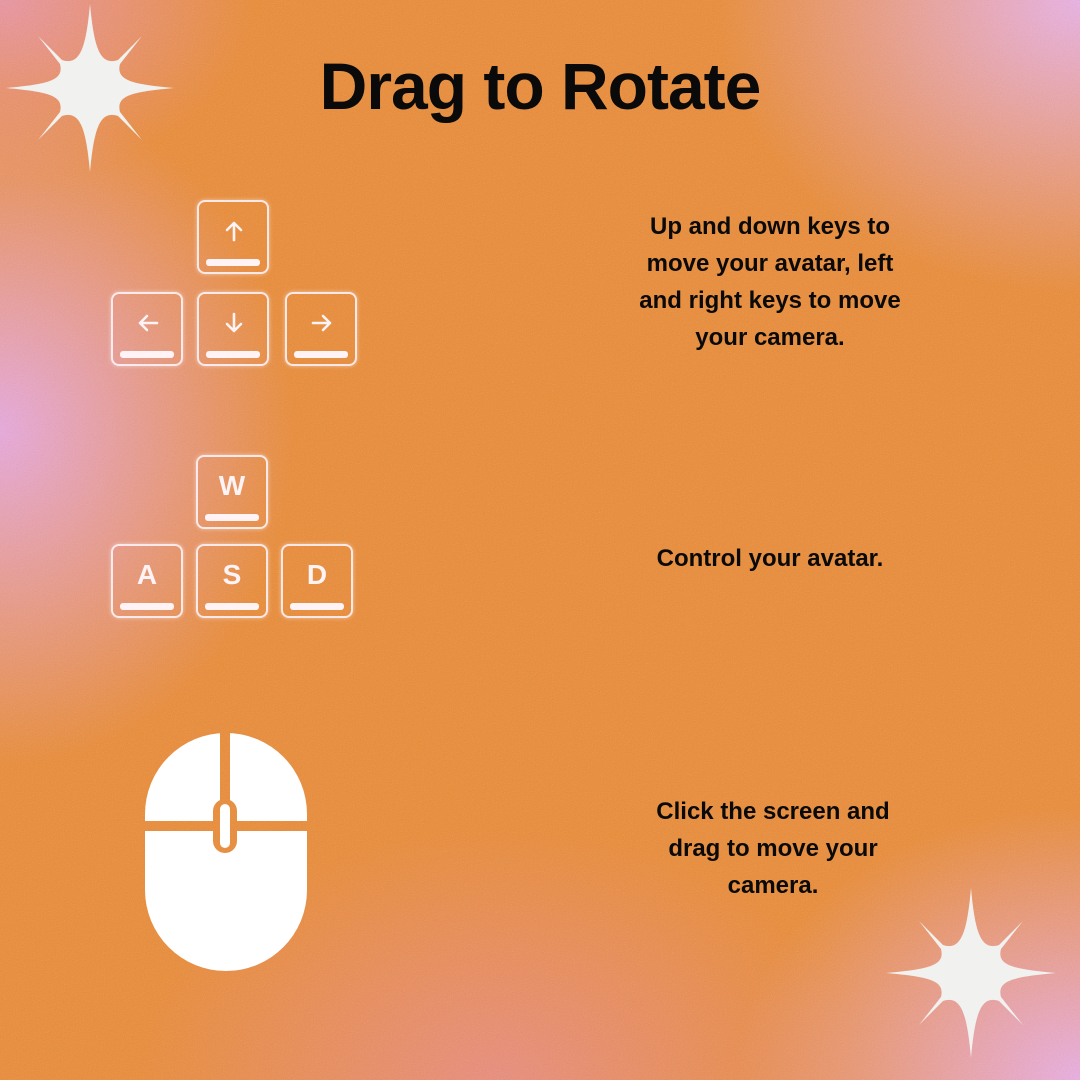 The image size is (1080, 1080). I want to click on key-w: W, so click(232, 492).